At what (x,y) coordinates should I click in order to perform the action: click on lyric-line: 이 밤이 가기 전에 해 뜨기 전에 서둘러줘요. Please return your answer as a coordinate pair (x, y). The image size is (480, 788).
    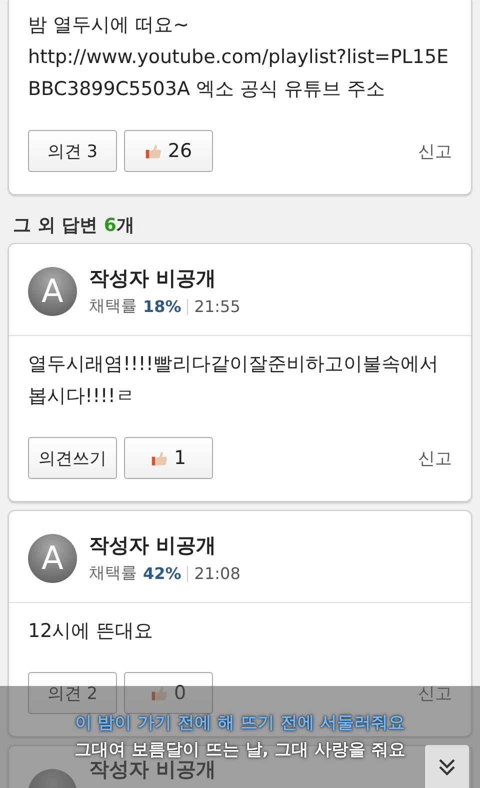
    Looking at the image, I should click on (240, 723).